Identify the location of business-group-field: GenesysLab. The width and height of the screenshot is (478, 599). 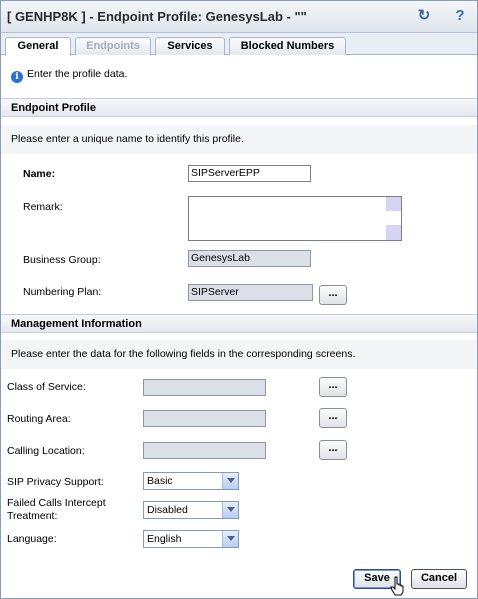
(249, 258).